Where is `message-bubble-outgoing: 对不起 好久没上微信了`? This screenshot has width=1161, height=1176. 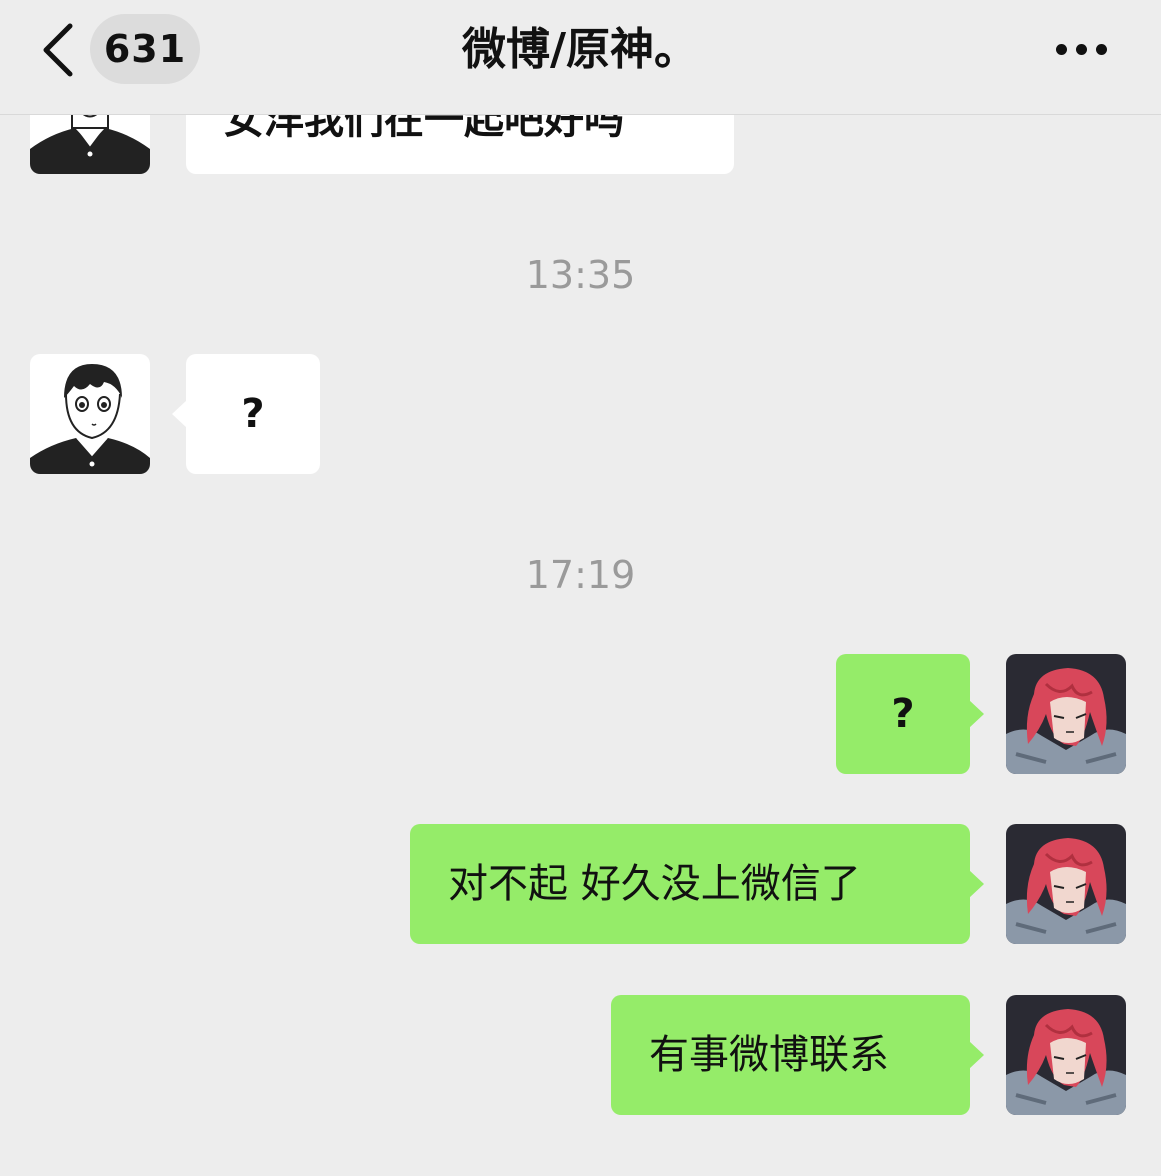
message-bubble-outgoing: 对不起 好久没上微信了 is located at coordinates (697, 884).